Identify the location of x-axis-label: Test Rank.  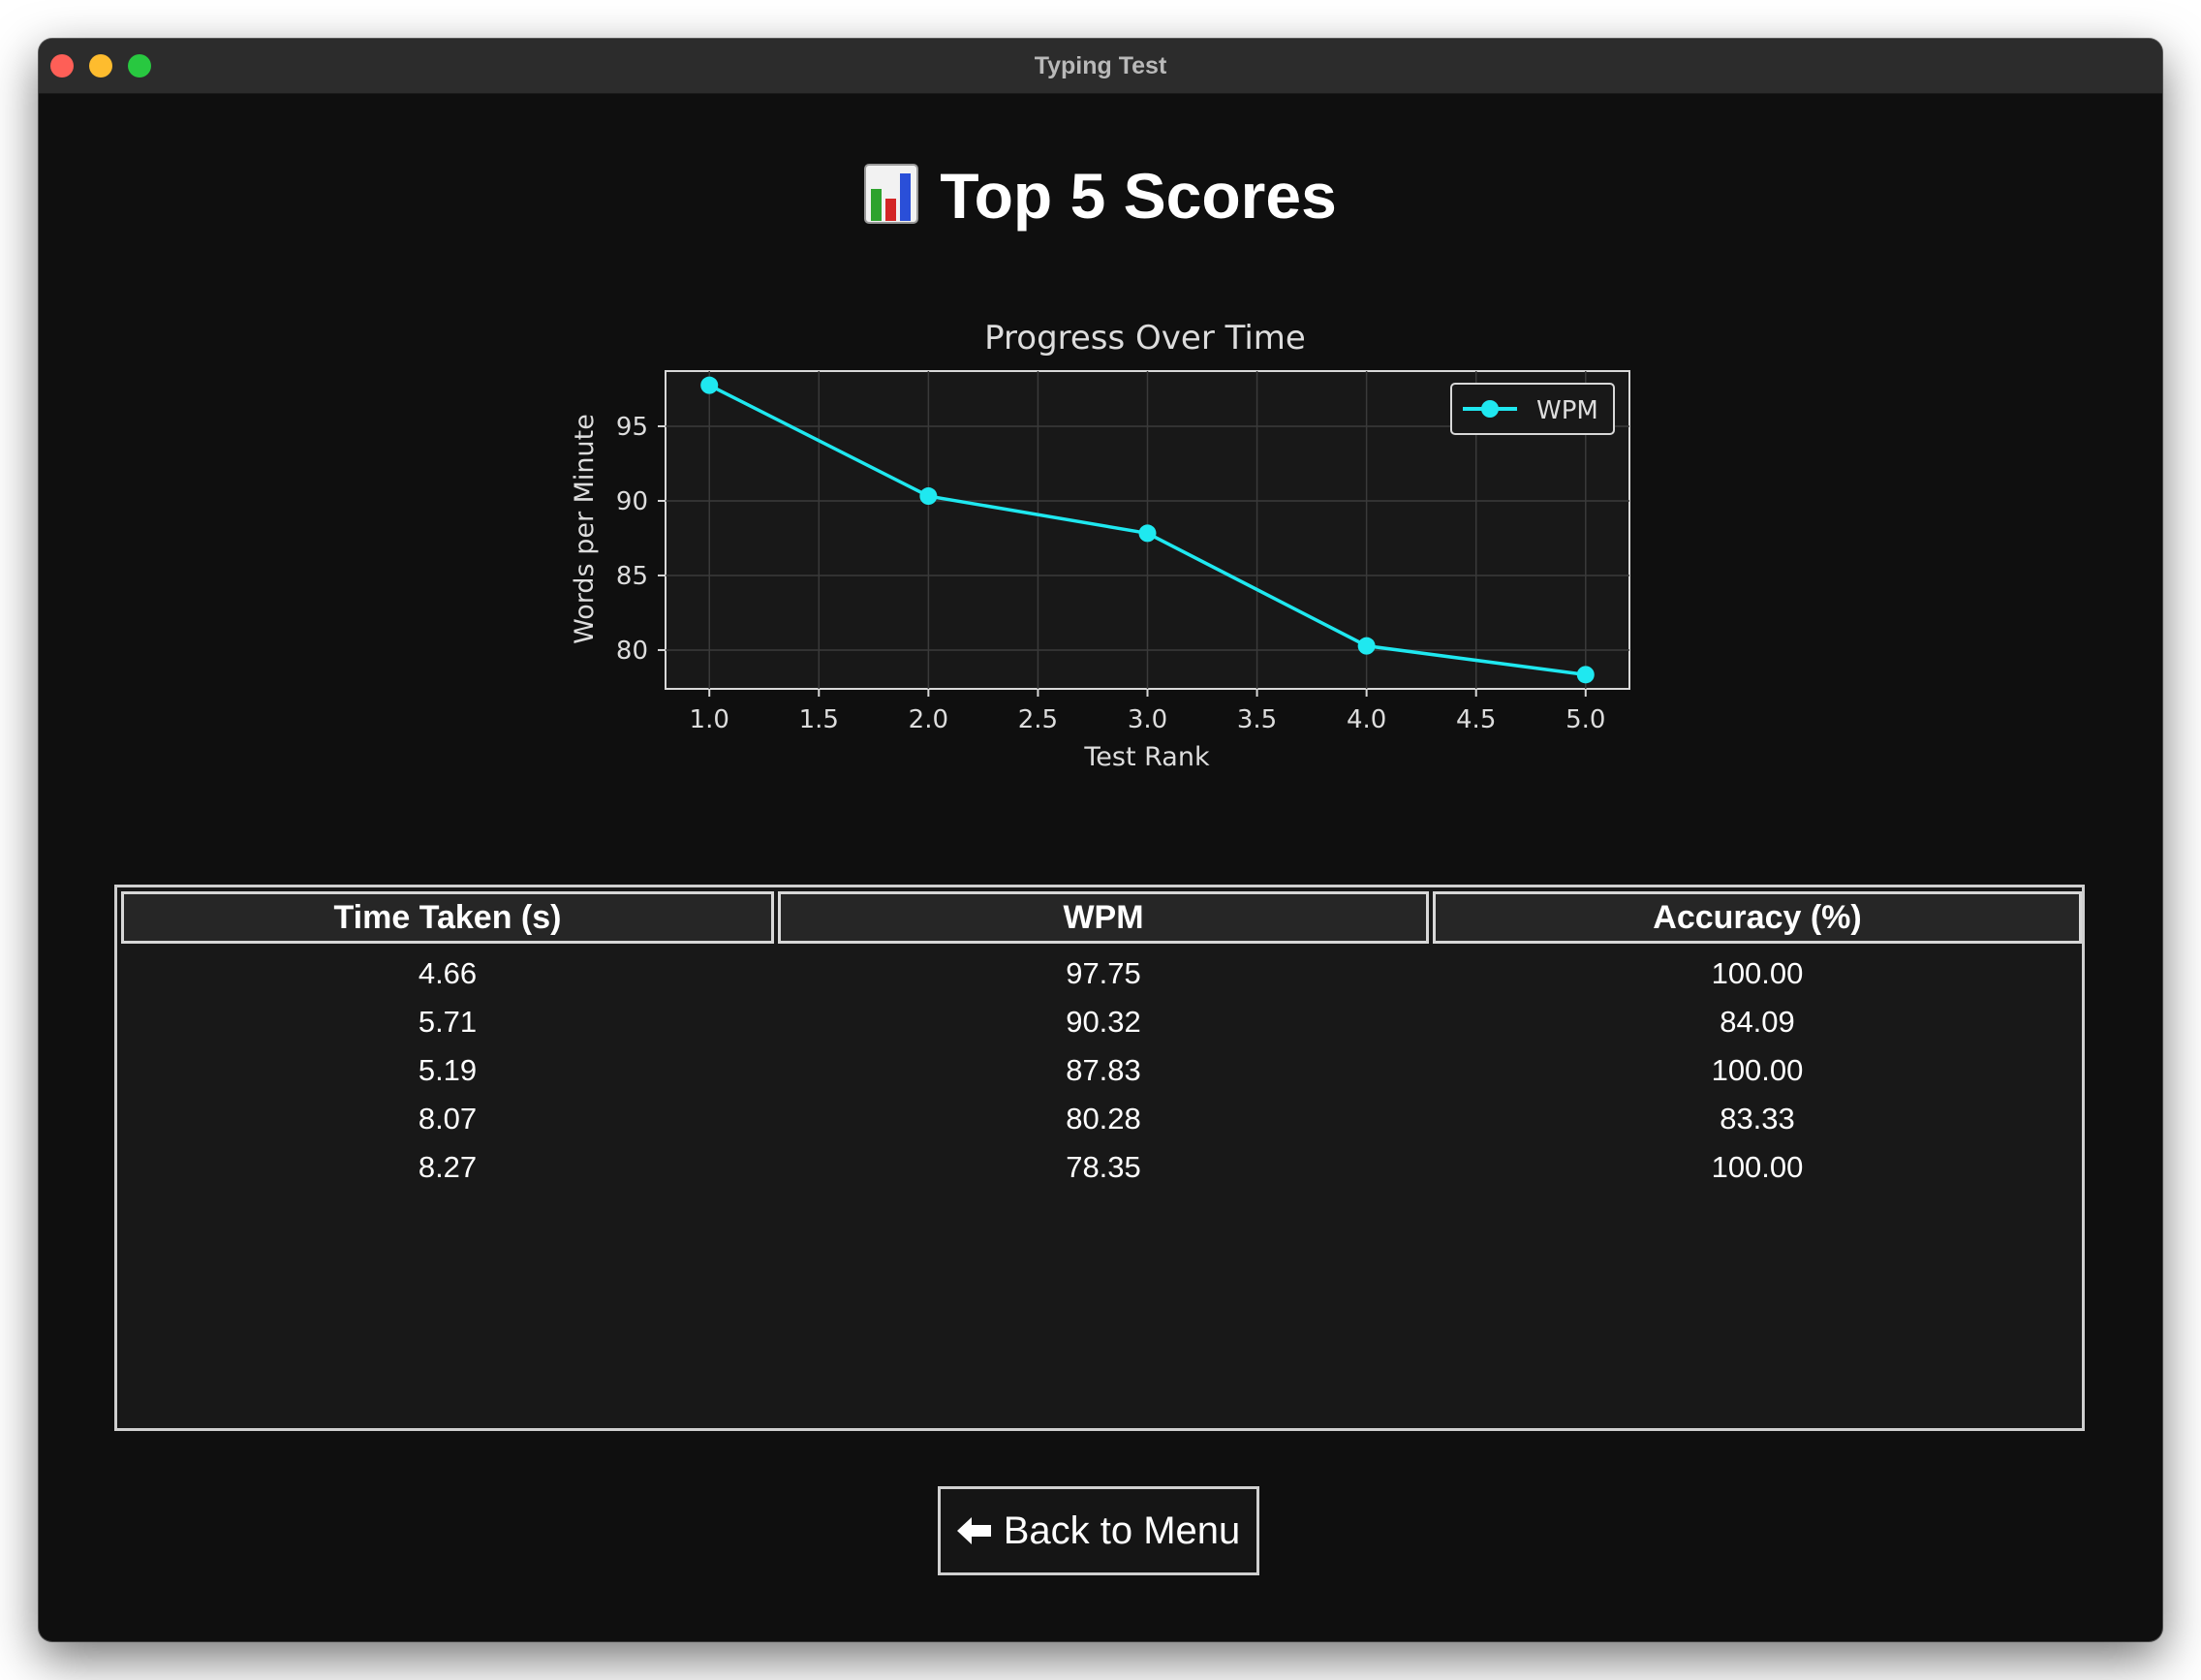
(1146, 757).